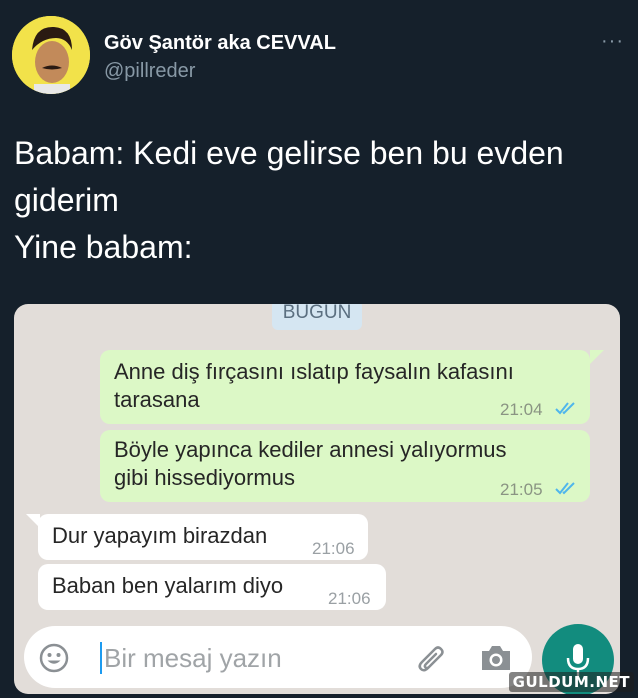 The height and width of the screenshot is (698, 638). What do you see at coordinates (220, 43) in the screenshot?
I see `author-name: Göv Şantör aka CEVVAL` at bounding box center [220, 43].